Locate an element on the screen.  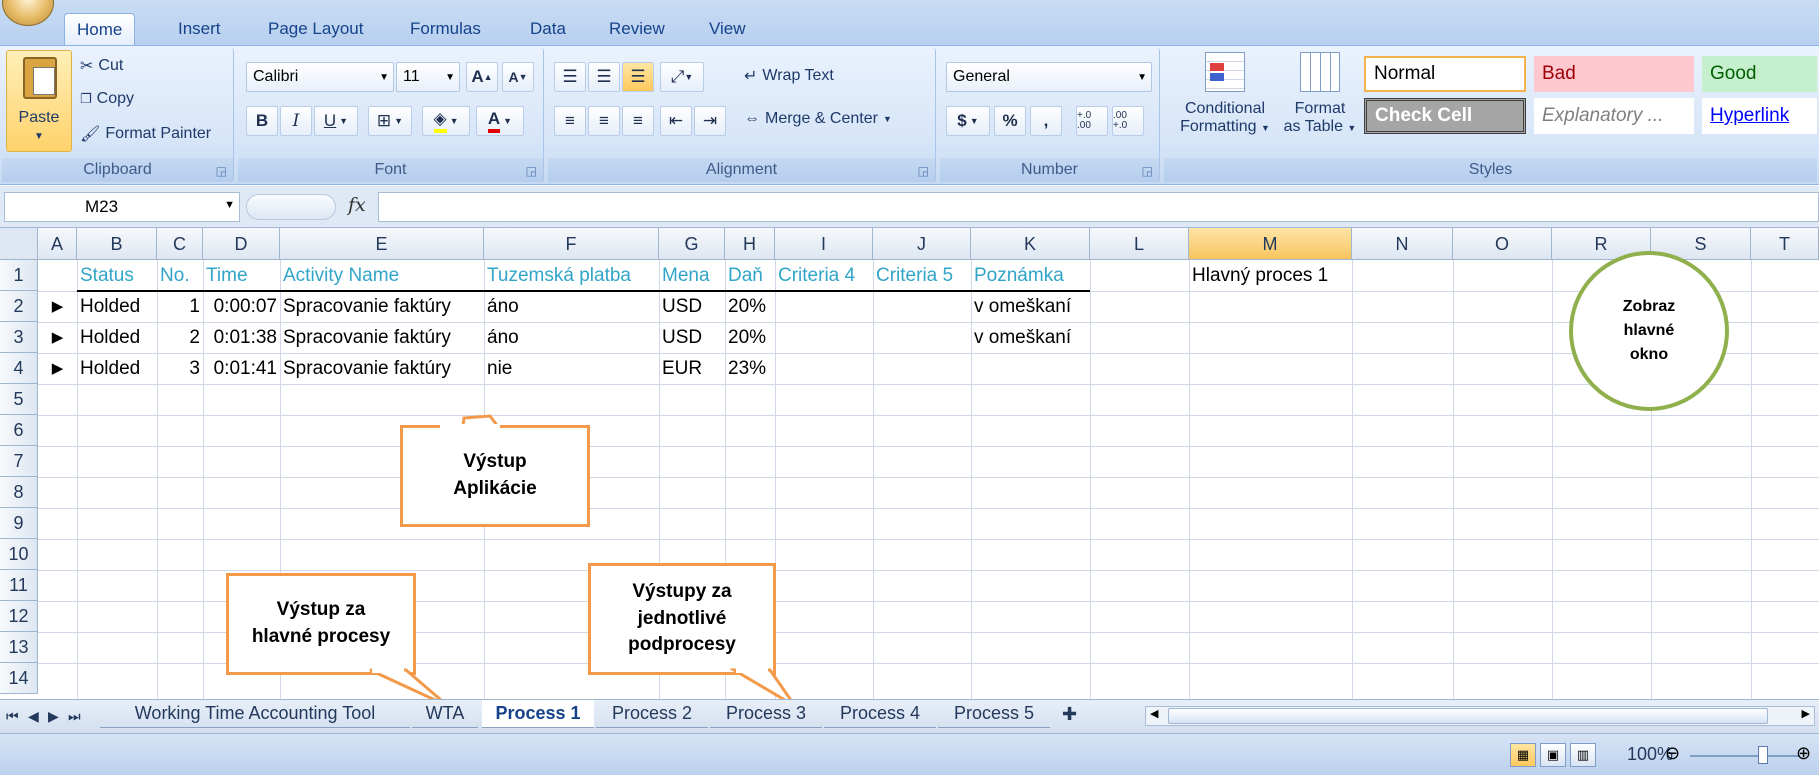
comma-button: , is located at coordinates (1046, 121).